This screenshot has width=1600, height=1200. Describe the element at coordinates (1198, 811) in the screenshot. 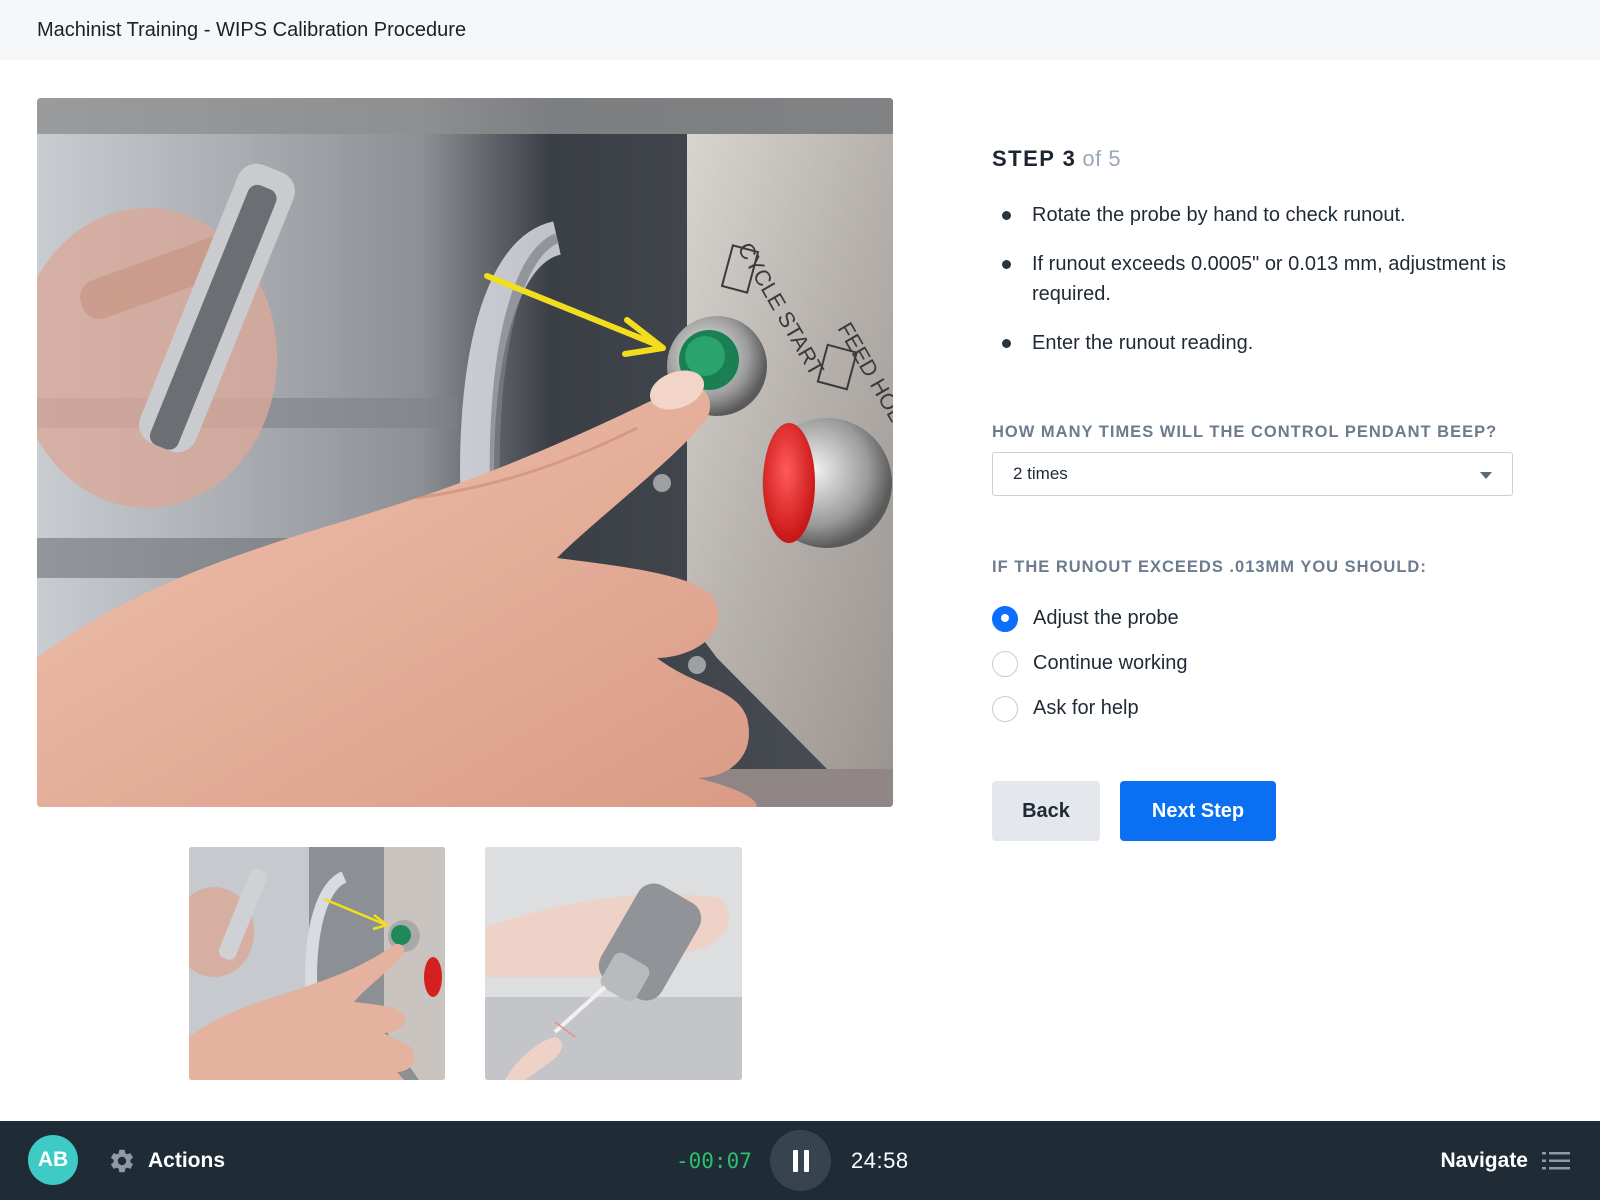

I see `next-step-button: Next Step` at that location.